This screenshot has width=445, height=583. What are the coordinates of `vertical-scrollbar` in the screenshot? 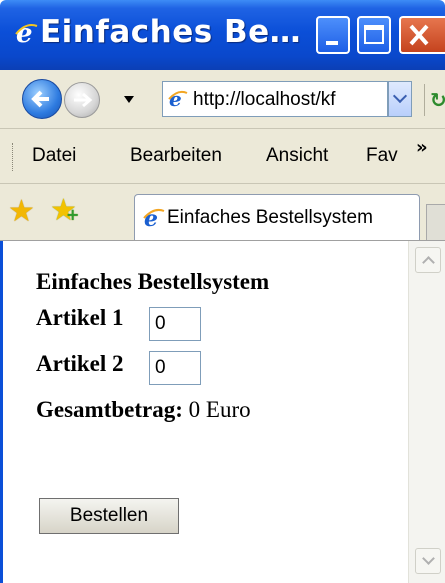 It's located at (426, 412).